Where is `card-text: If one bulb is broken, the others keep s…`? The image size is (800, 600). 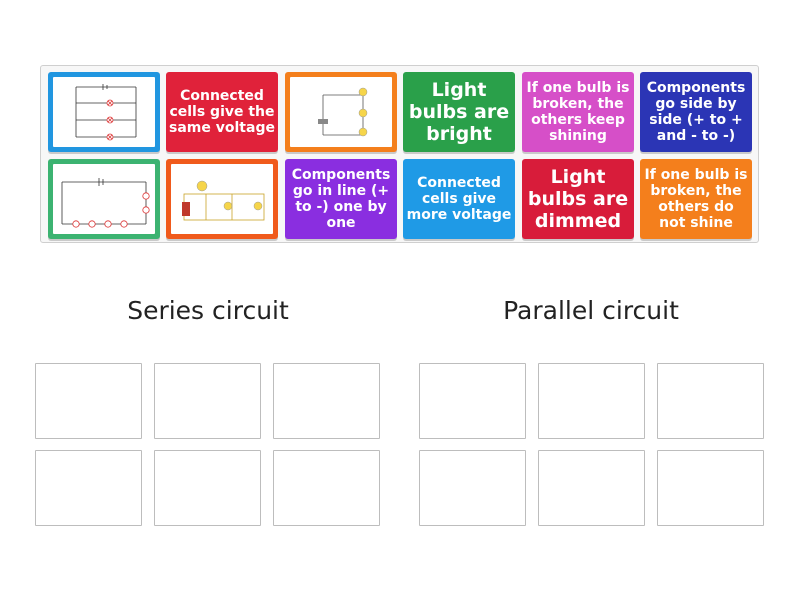
card-text: If one bulb is broken, the others keep s… is located at coordinates (578, 112).